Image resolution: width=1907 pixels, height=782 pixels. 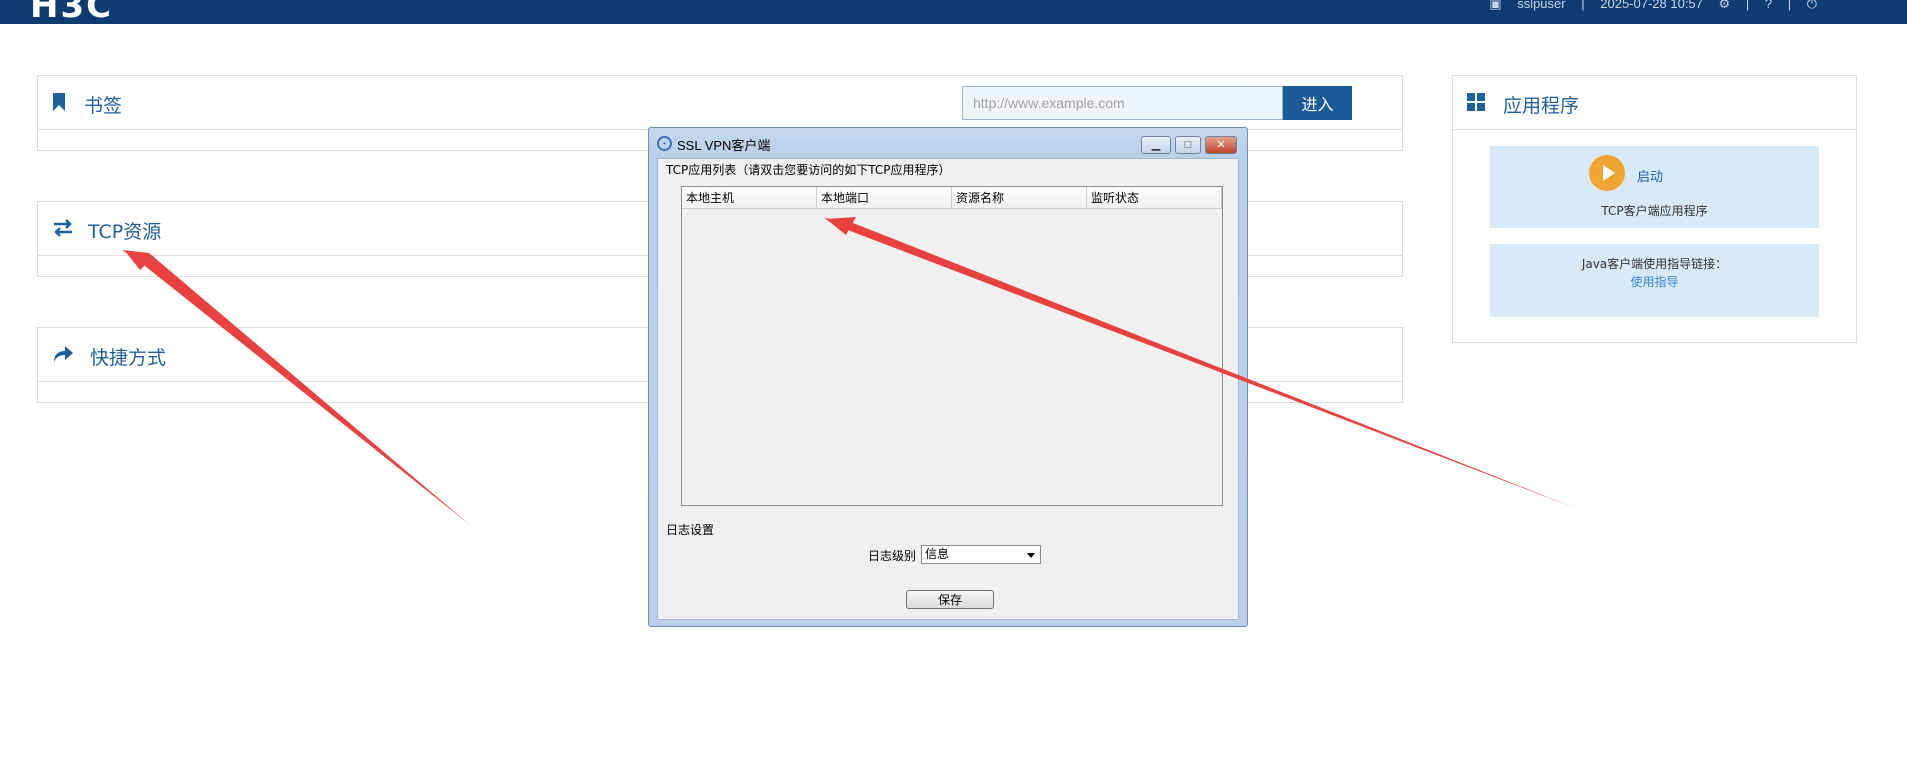 I want to click on vpn-app-icon: •, so click(x=664, y=143).